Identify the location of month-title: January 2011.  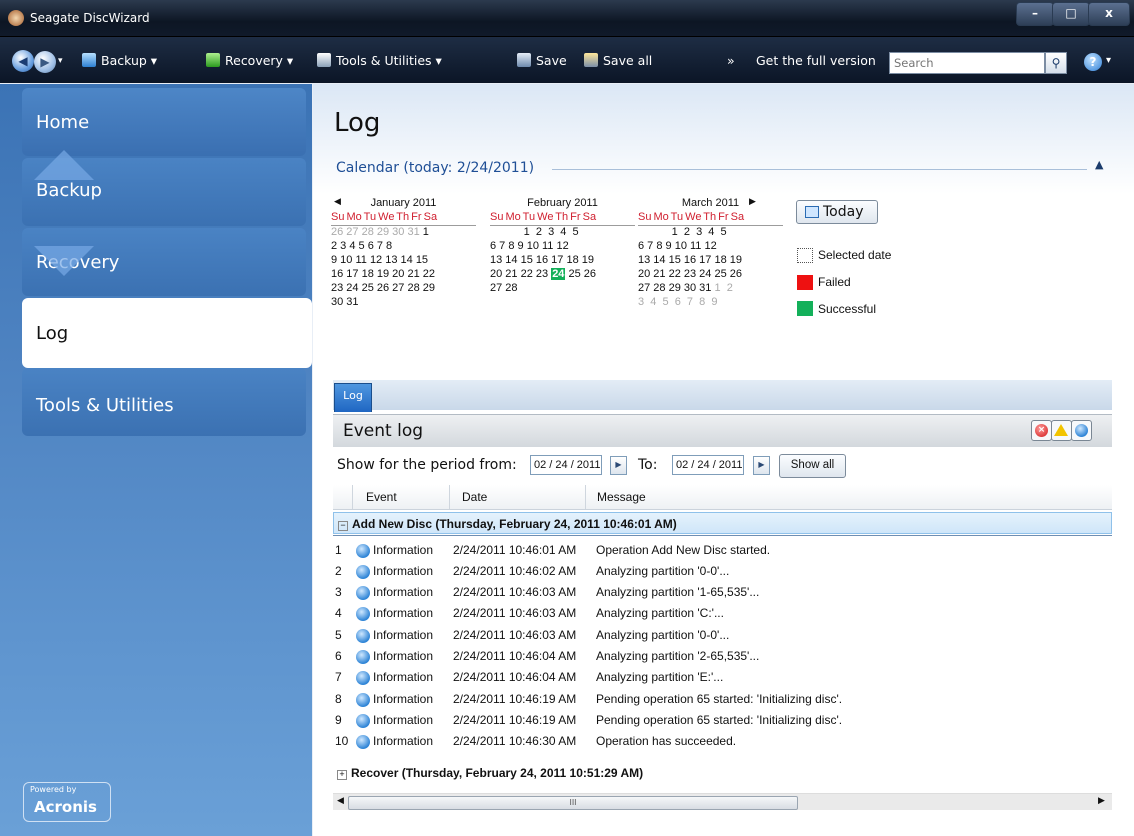
(403, 203).